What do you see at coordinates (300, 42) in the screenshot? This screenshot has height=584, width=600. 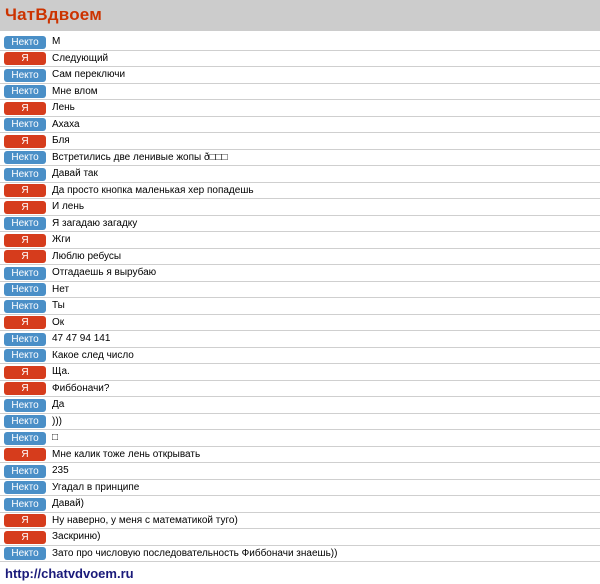 I see `message-row: Некто М` at bounding box center [300, 42].